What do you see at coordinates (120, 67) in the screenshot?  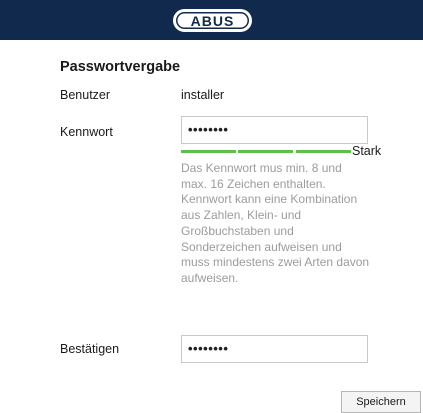 I see `page-title: Passwortvergabe` at bounding box center [120, 67].